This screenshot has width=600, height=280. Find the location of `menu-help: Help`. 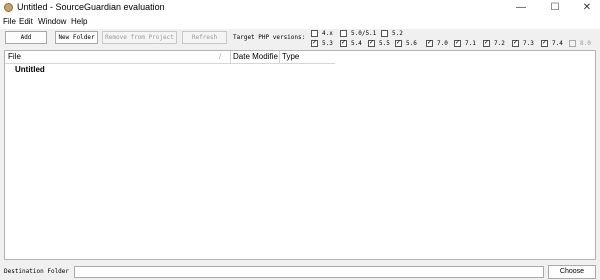

menu-help: Help is located at coordinates (79, 21).